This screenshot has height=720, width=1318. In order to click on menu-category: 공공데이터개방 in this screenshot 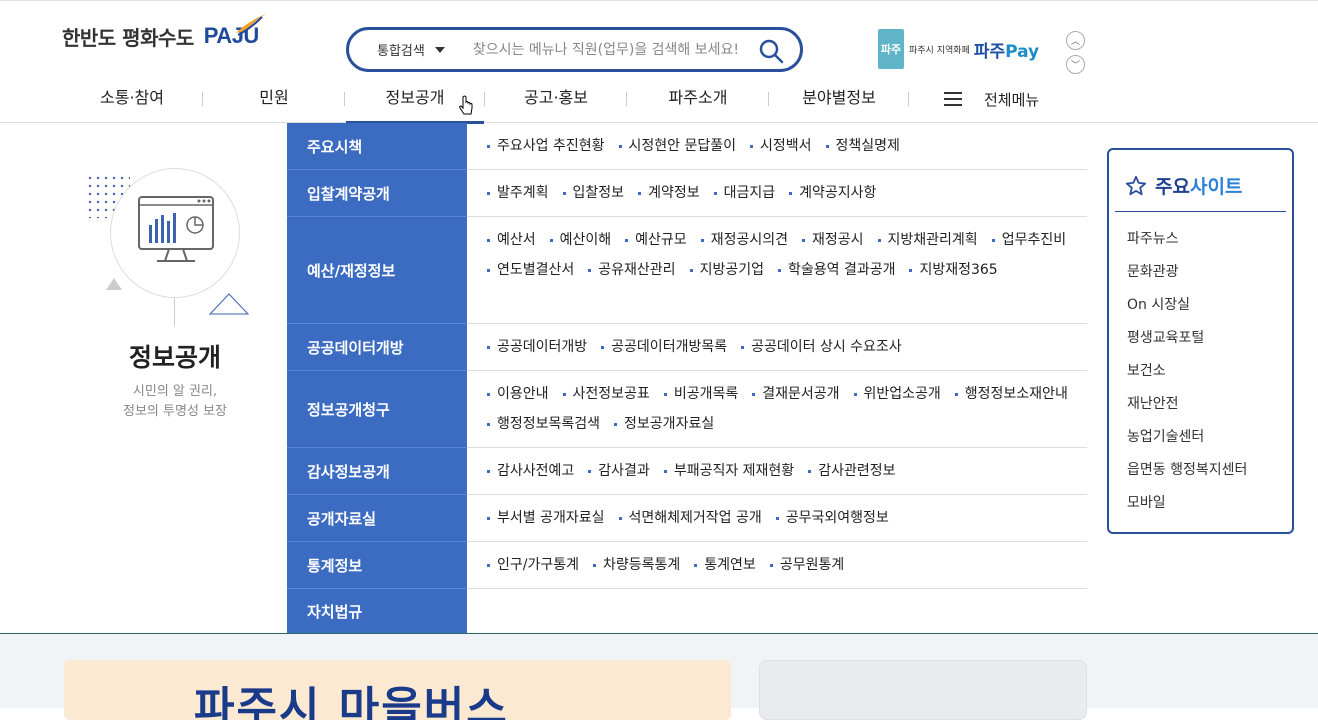, I will do `click(377, 347)`.